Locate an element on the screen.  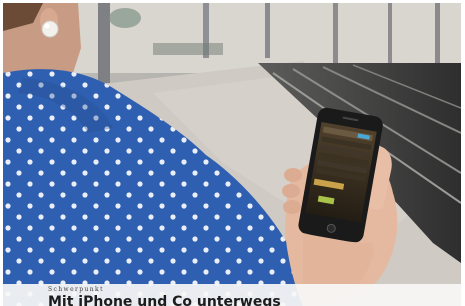
pole is located at coordinates (104, 43).